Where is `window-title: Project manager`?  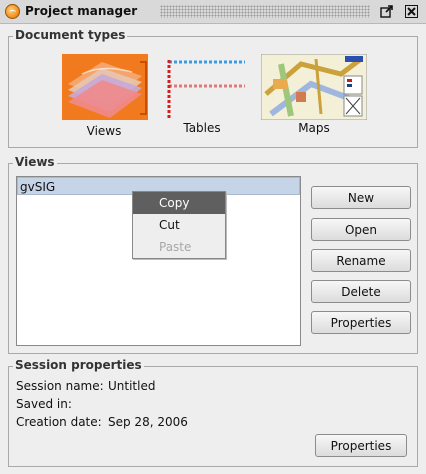
window-title: Project manager is located at coordinates (81, 11).